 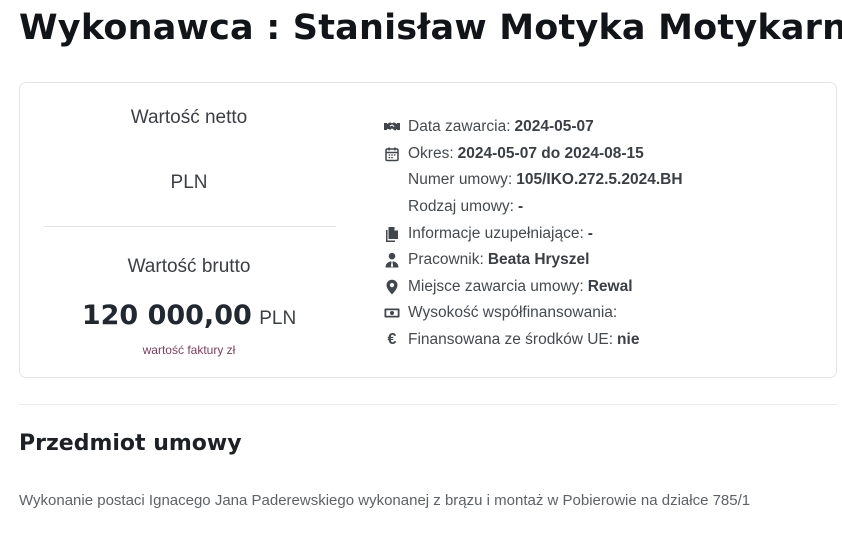 I want to click on detail-label: Okres:, so click(x=431, y=153).